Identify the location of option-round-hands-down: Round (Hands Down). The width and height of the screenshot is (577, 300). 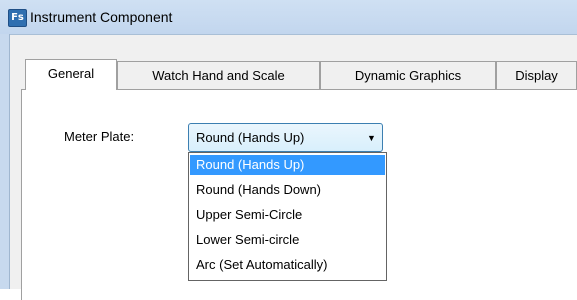
(287, 190).